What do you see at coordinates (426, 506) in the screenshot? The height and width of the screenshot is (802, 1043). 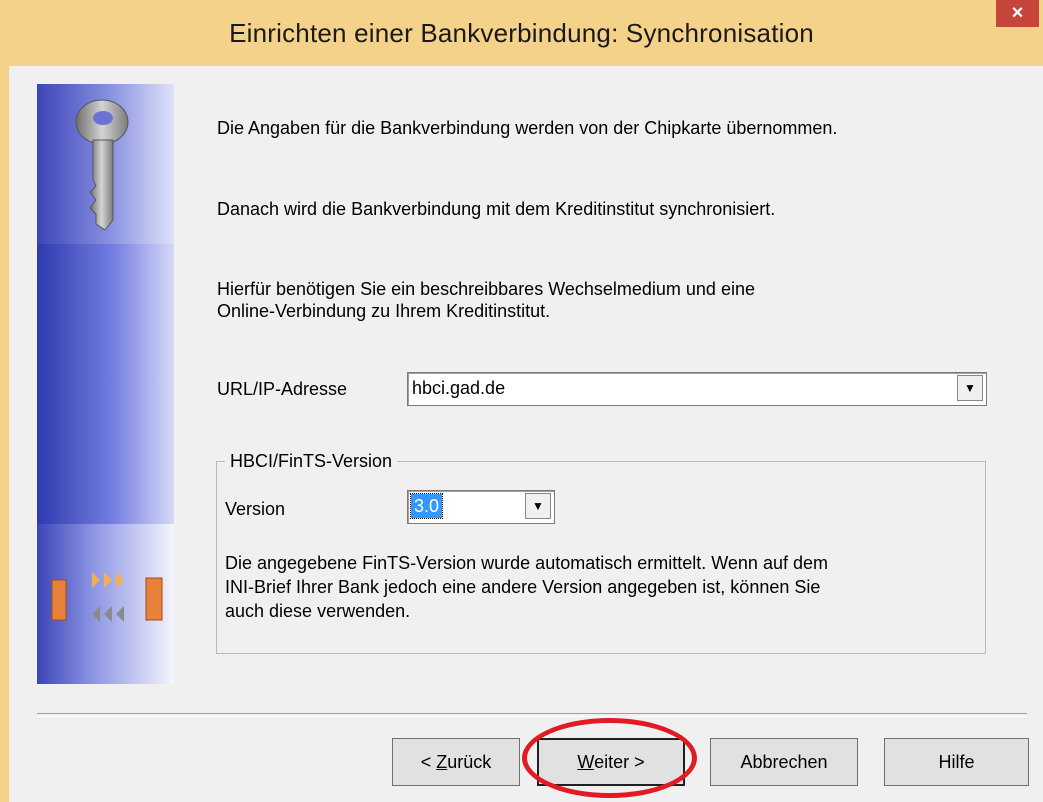 I see `version-value: 3.0` at bounding box center [426, 506].